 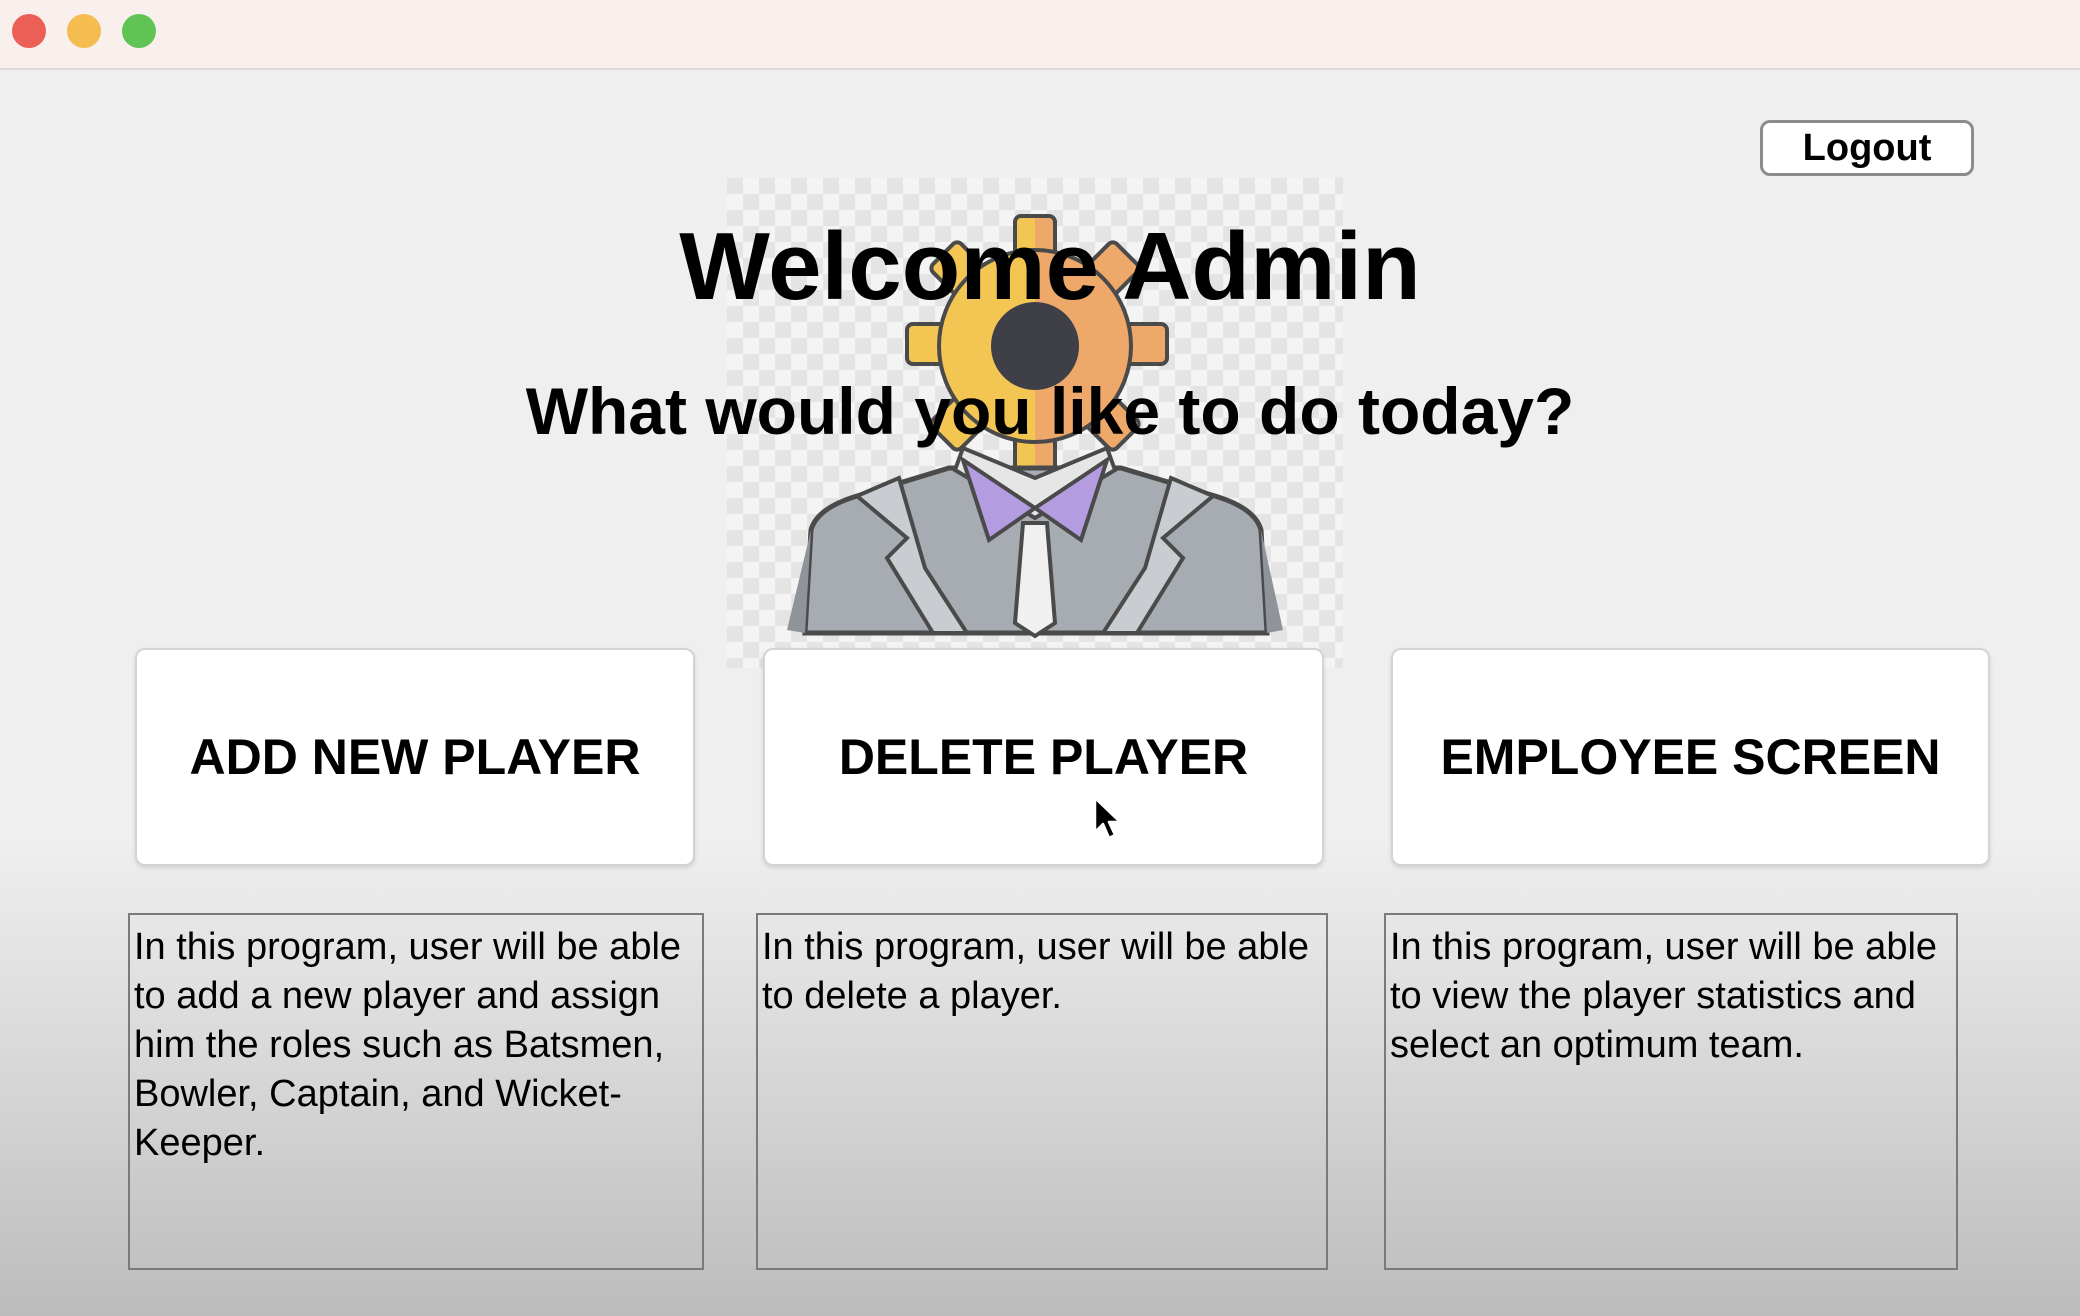 I want to click on employee-screen-button: EMPLOYEE SCREEN, so click(x=1690, y=757).